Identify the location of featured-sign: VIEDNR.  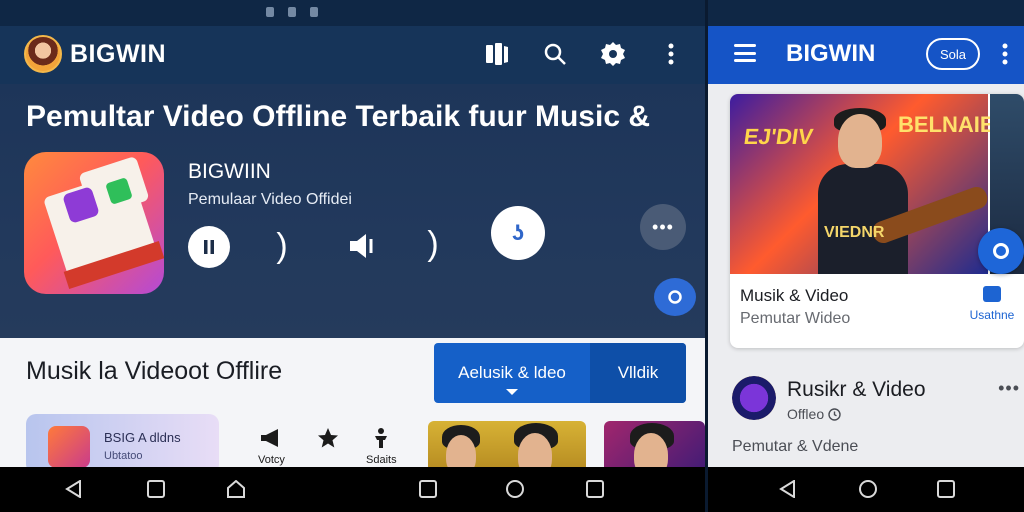
(854, 232).